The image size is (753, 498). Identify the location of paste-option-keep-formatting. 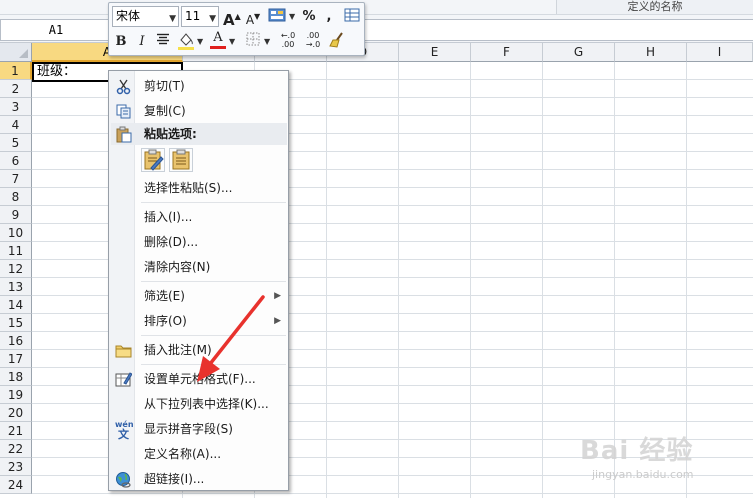
(153, 160).